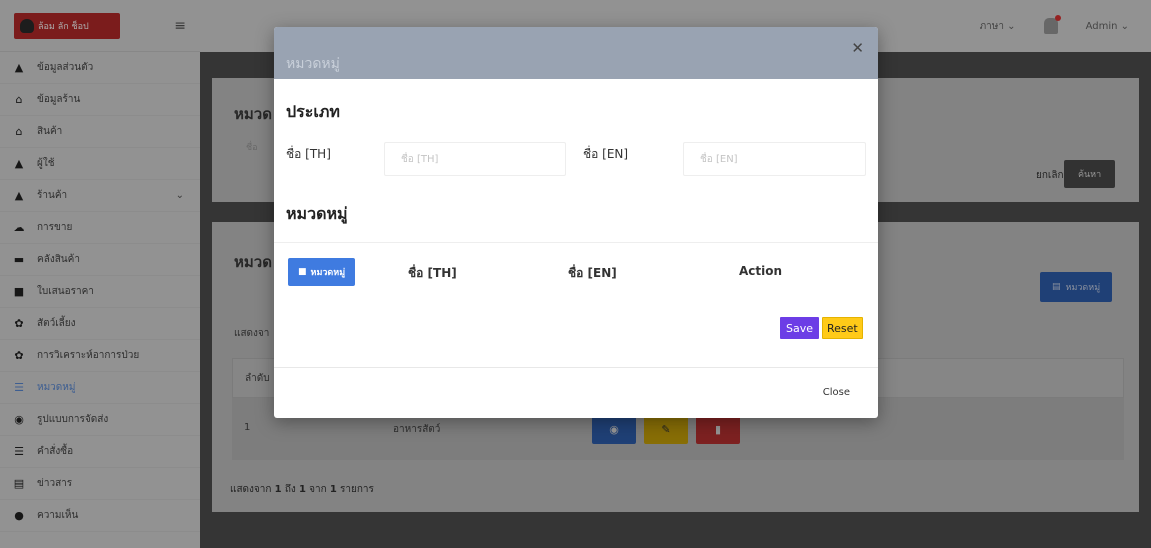 The image size is (1151, 548). I want to click on modal-header: หมวดหมู่ ✕, so click(576, 53).